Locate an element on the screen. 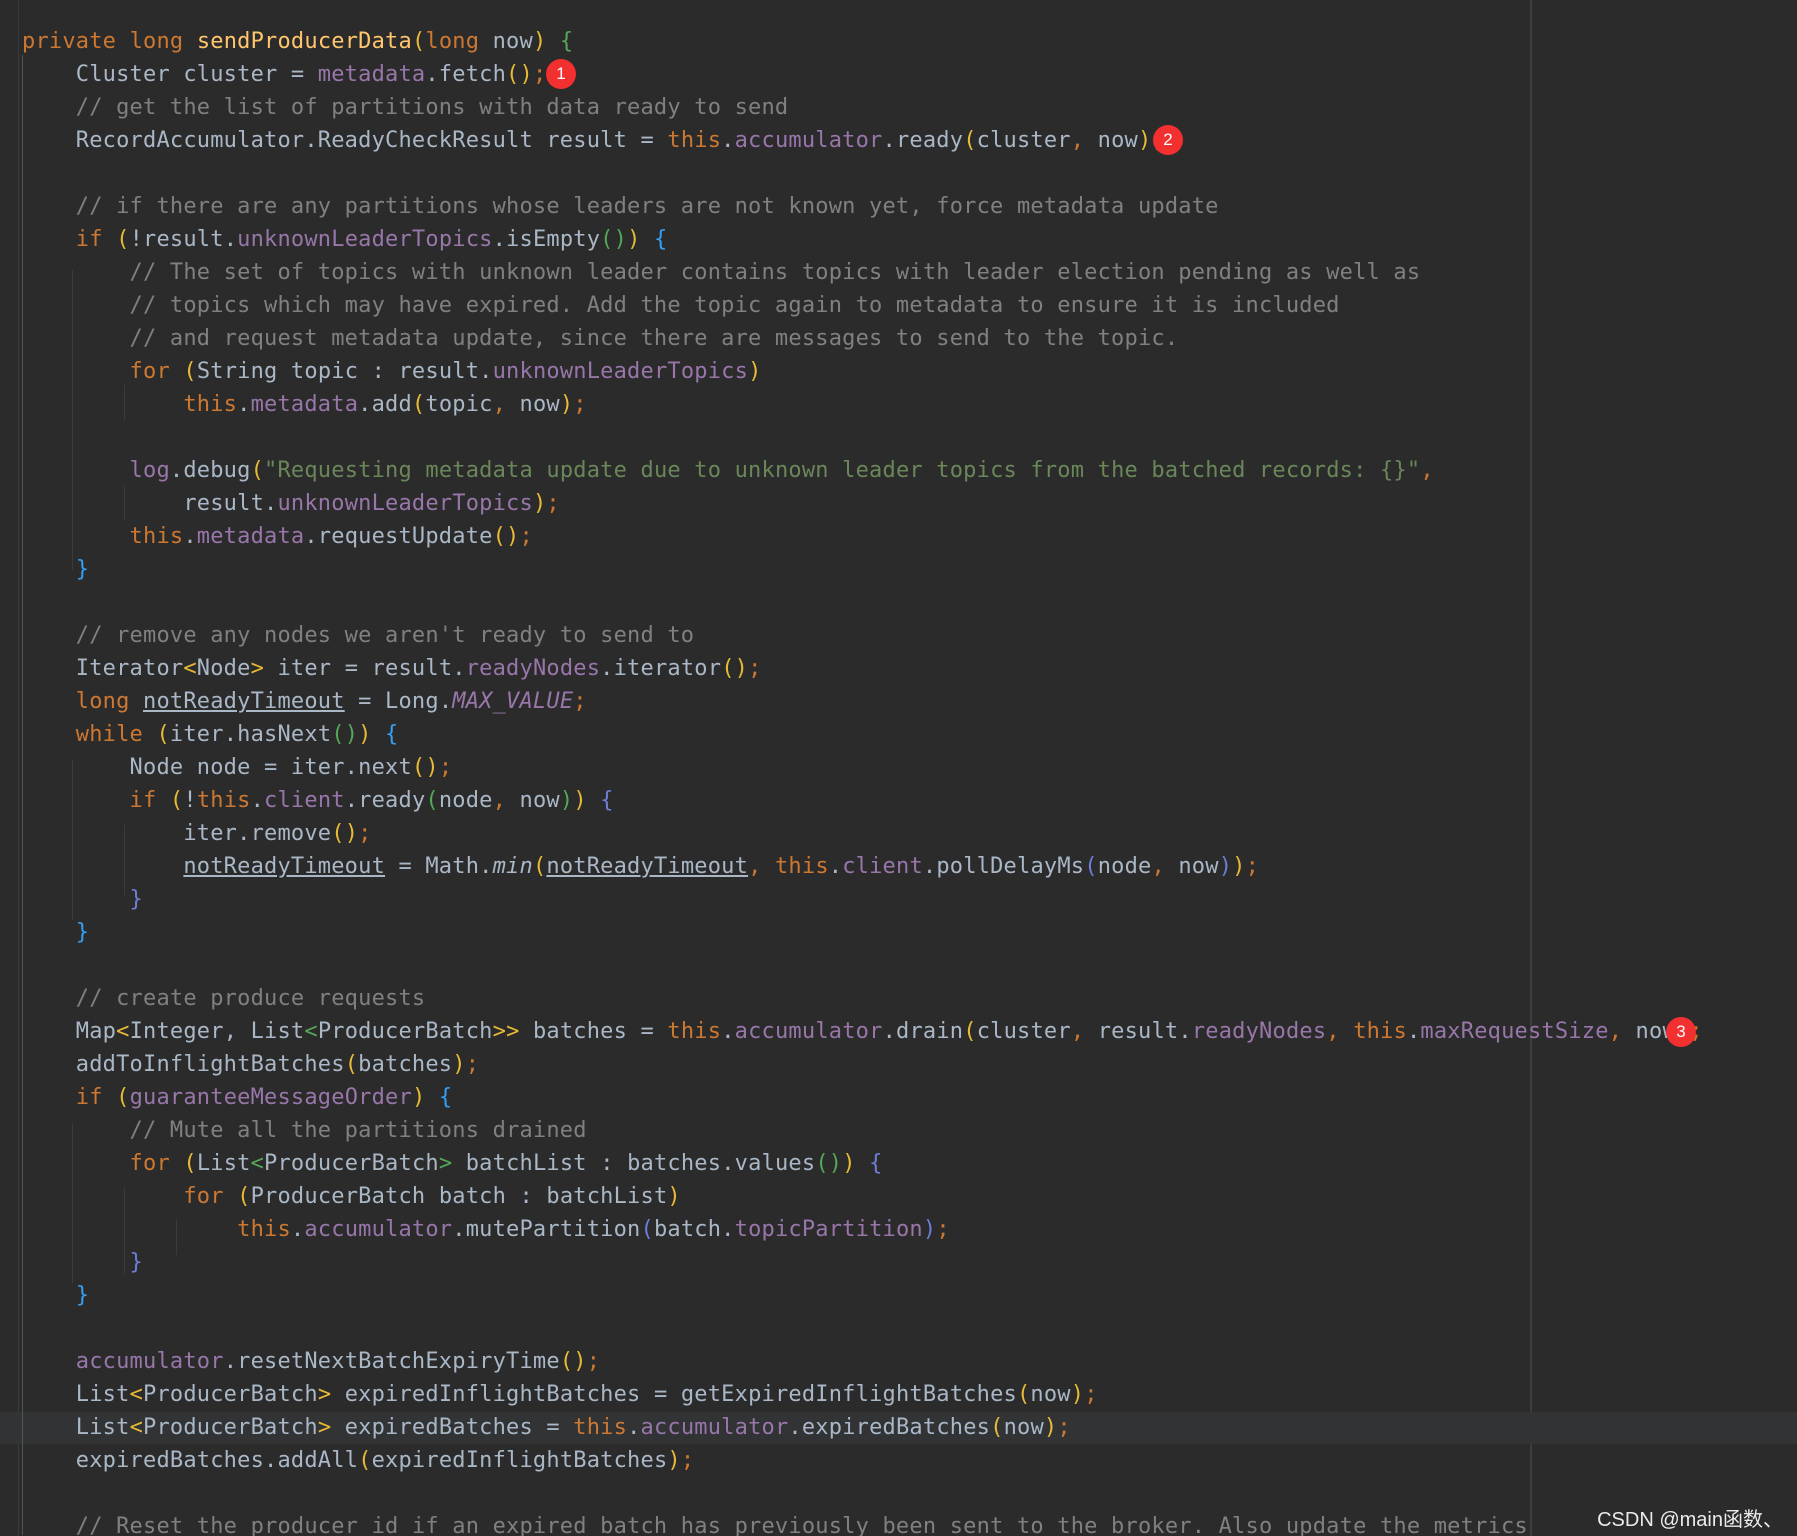 Image resolution: width=1797 pixels, height=1536 pixels. angle-bracket: < is located at coordinates (257, 1163).